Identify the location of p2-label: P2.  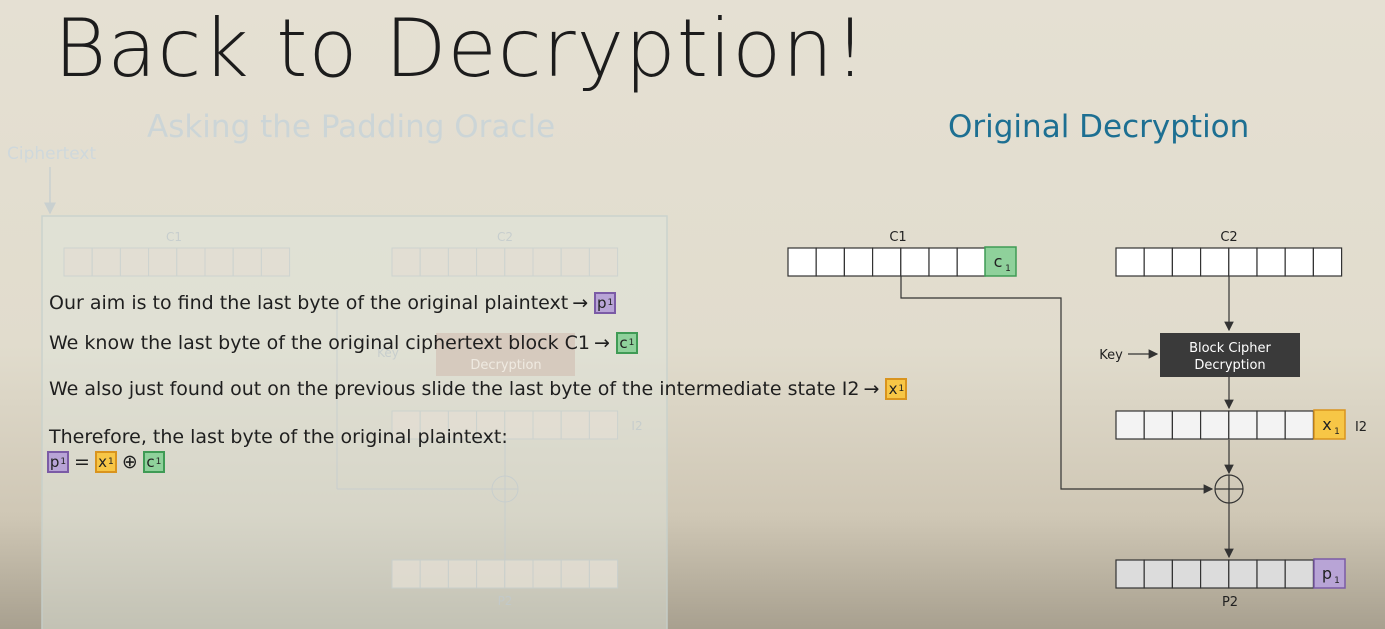
(1230, 602).